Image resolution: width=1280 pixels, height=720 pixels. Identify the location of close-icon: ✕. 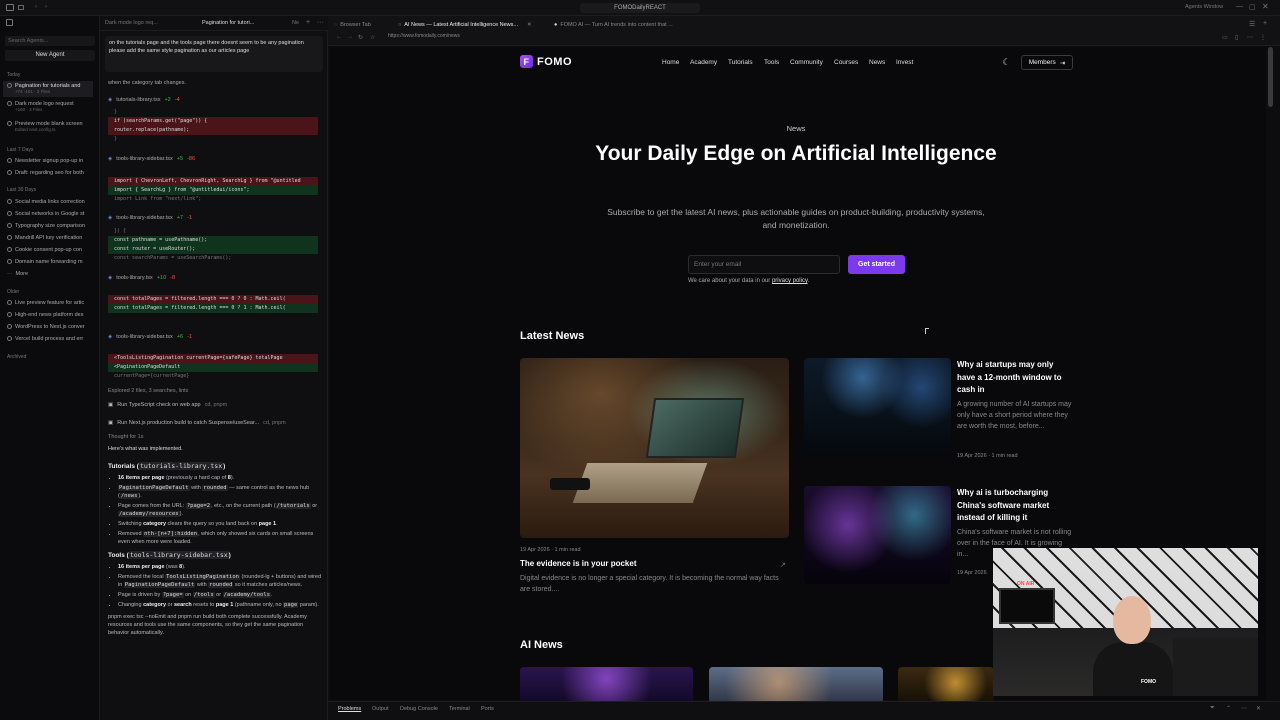
(1265, 6).